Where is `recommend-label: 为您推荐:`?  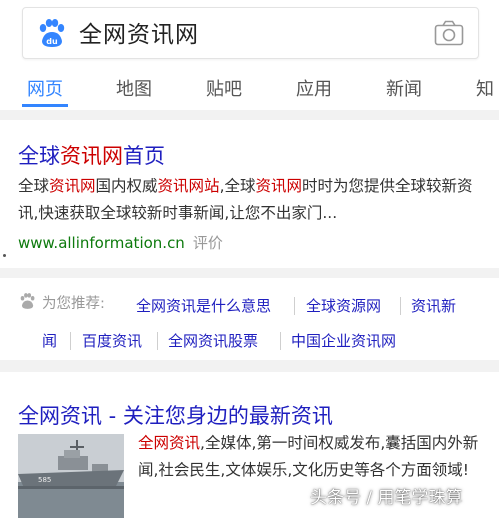 recommend-label: 为您推荐: is located at coordinates (73, 304).